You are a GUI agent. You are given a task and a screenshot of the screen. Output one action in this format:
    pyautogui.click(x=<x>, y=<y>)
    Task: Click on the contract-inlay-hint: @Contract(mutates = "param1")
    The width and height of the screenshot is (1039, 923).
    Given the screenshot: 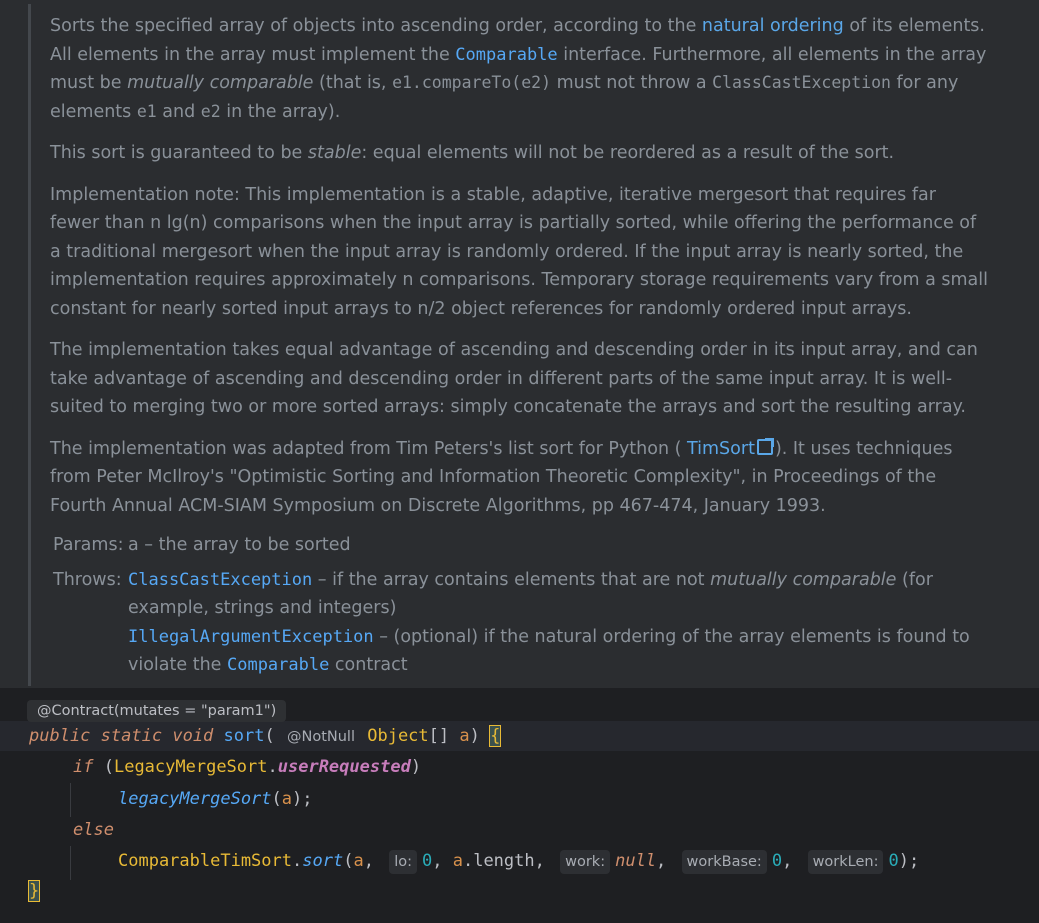 What is the action you would take?
    pyautogui.click(x=157, y=711)
    